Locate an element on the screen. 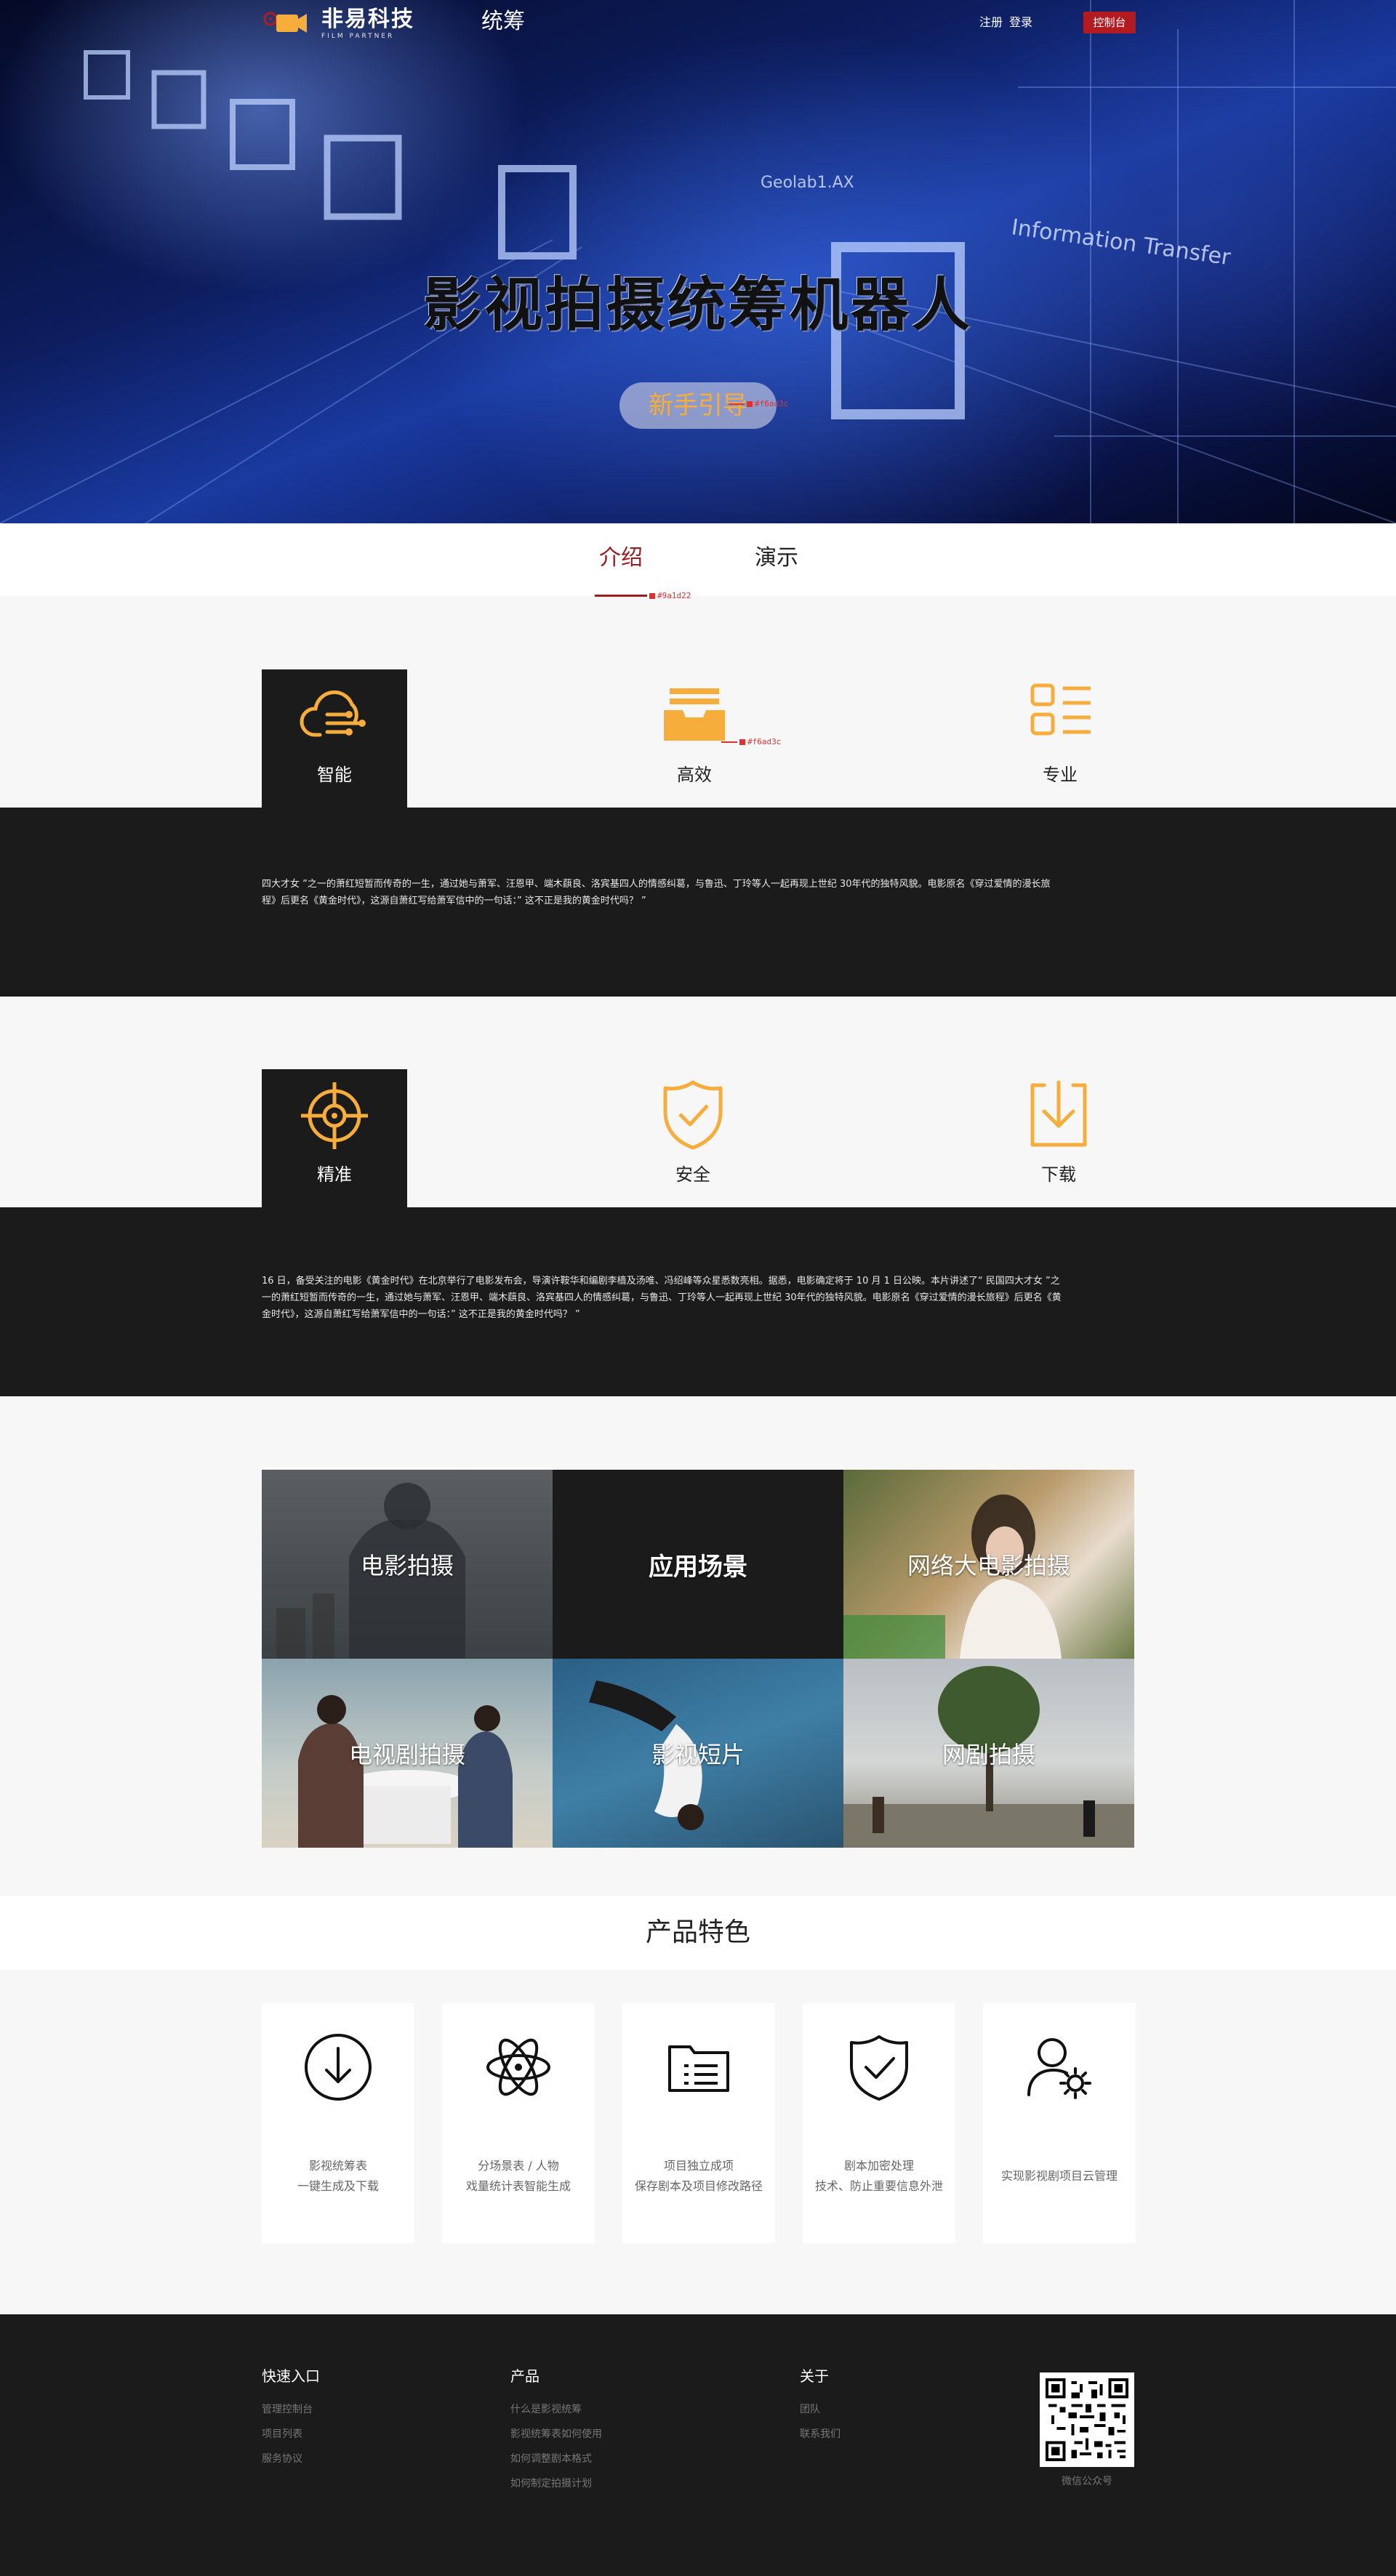 This screenshot has width=1396, height=2576. folder-list-icon is located at coordinates (698, 2068).